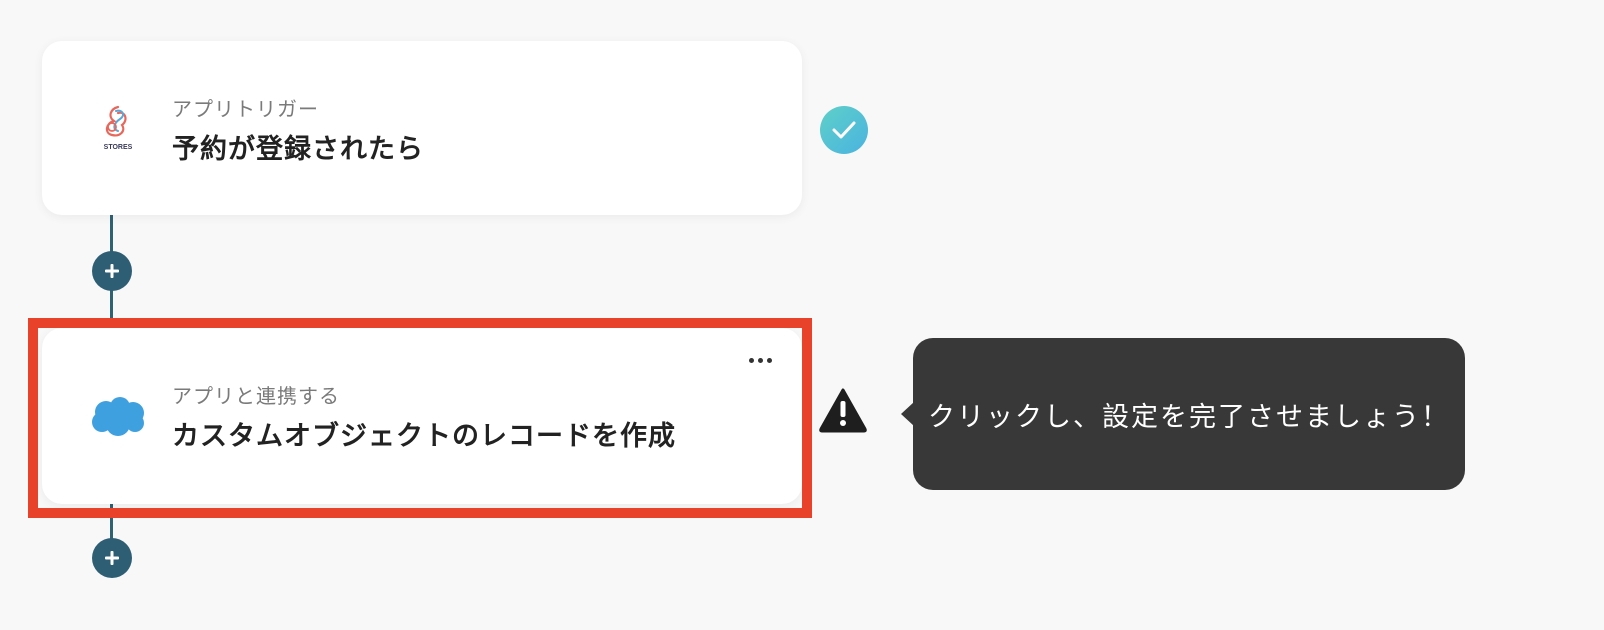 Image resolution: width=1604 pixels, height=630 pixels. I want to click on stores-logo-icon: STORES, so click(118, 129).